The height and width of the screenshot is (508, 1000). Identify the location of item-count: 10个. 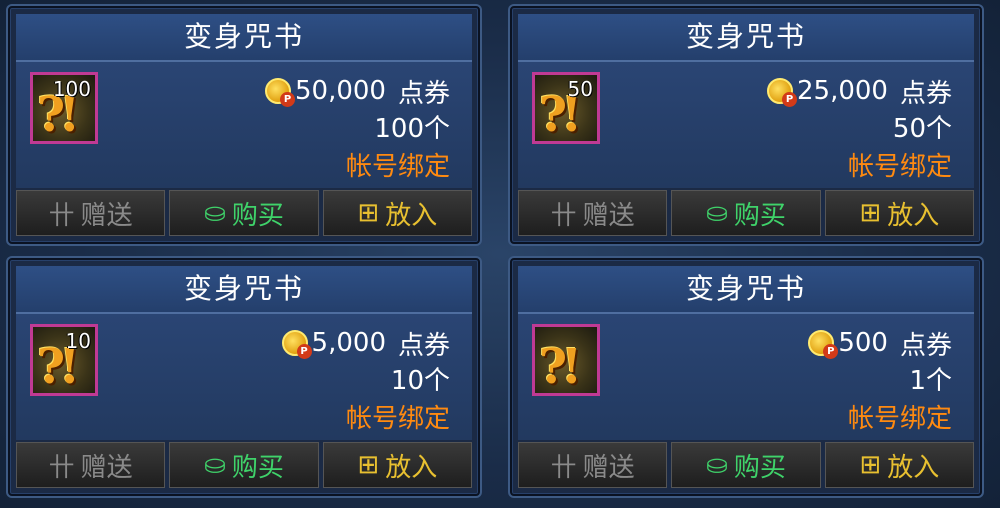
(420, 381).